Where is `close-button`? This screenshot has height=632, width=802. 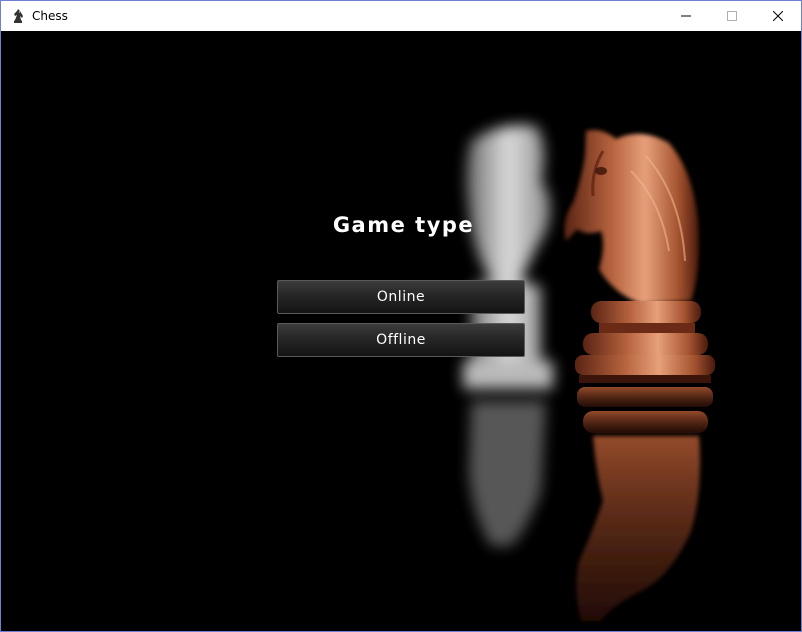 close-button is located at coordinates (778, 16).